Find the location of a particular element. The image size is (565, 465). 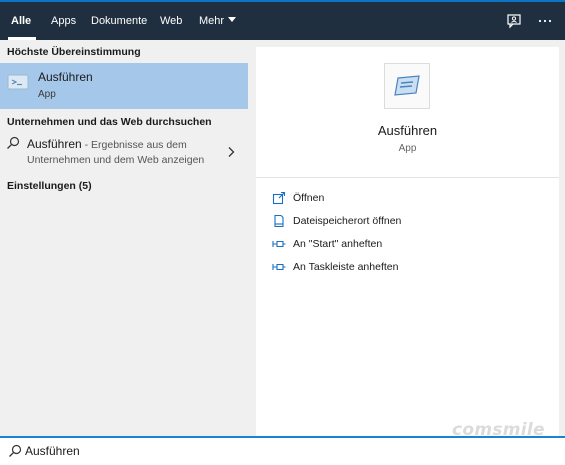

action-pin-to-taskbar: An Taskleiste anheften is located at coordinates (335, 267).